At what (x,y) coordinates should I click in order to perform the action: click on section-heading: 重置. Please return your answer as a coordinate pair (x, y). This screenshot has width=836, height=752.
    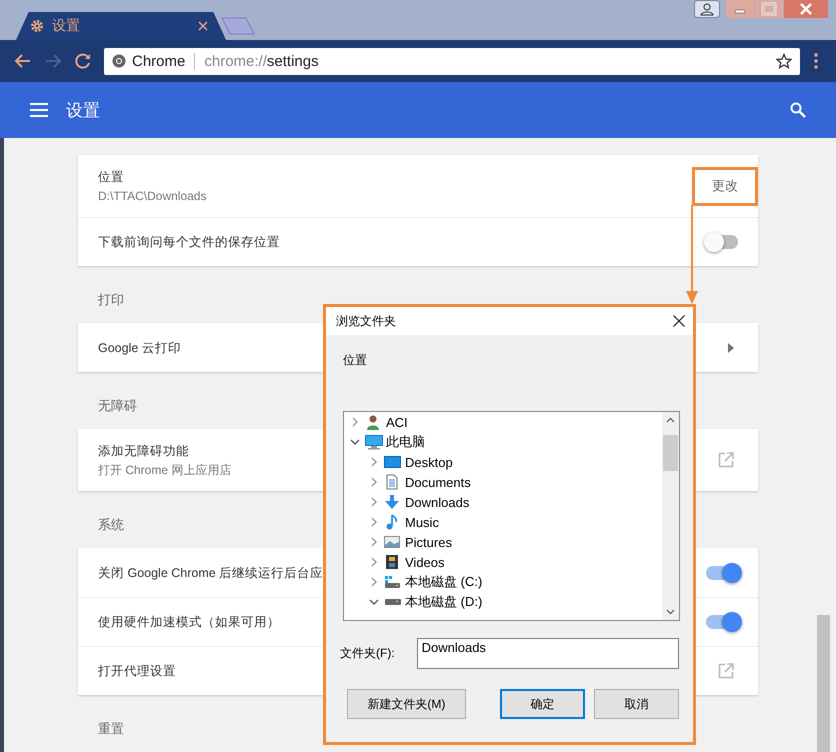
    Looking at the image, I should click on (111, 729).